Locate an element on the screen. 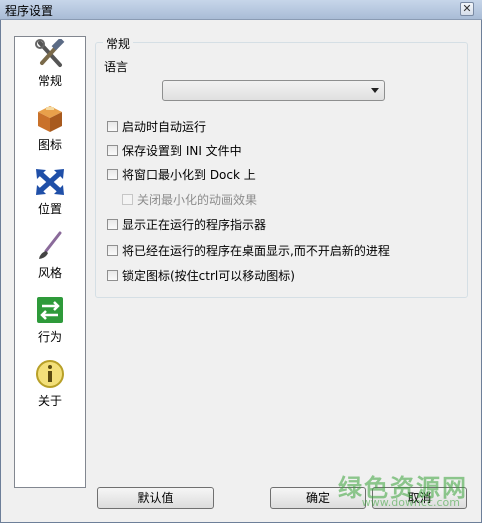 This screenshot has height=523, width=482. sidebar-item-label: 风格 is located at coordinates (49, 273).